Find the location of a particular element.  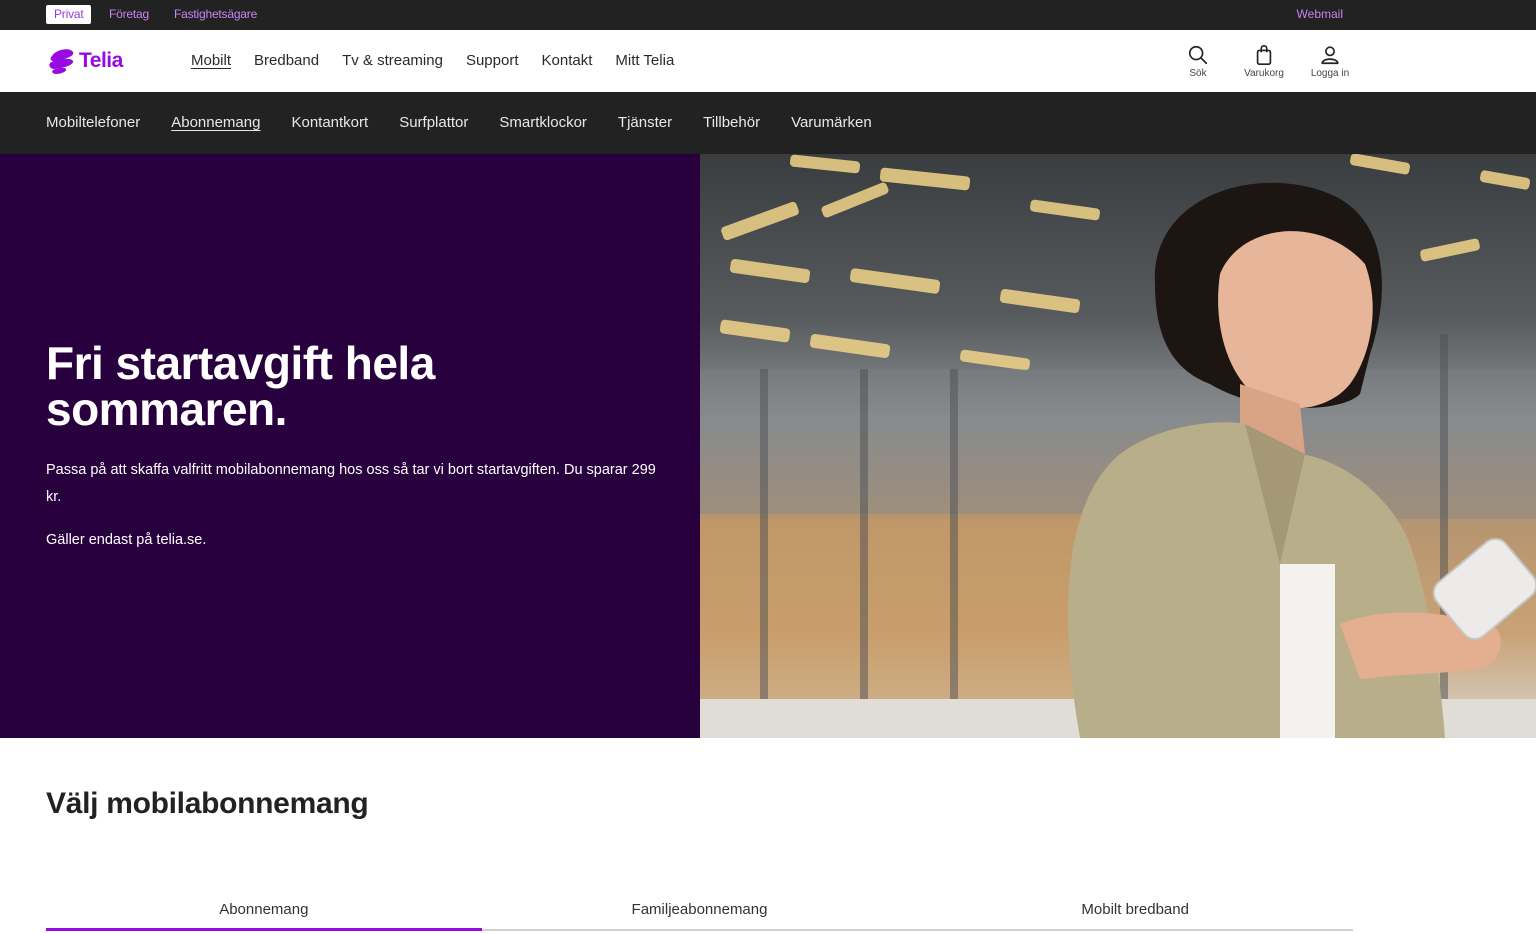

cart-button: Varukorg is located at coordinates (1264, 61).